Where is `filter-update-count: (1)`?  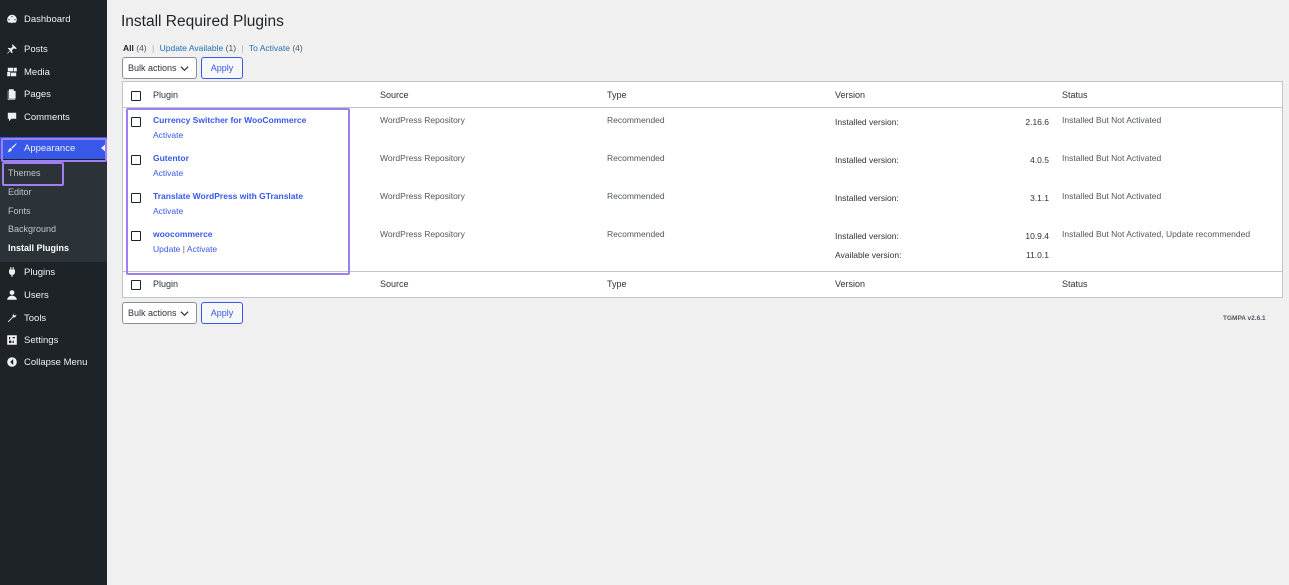 filter-update-count: (1) is located at coordinates (231, 48).